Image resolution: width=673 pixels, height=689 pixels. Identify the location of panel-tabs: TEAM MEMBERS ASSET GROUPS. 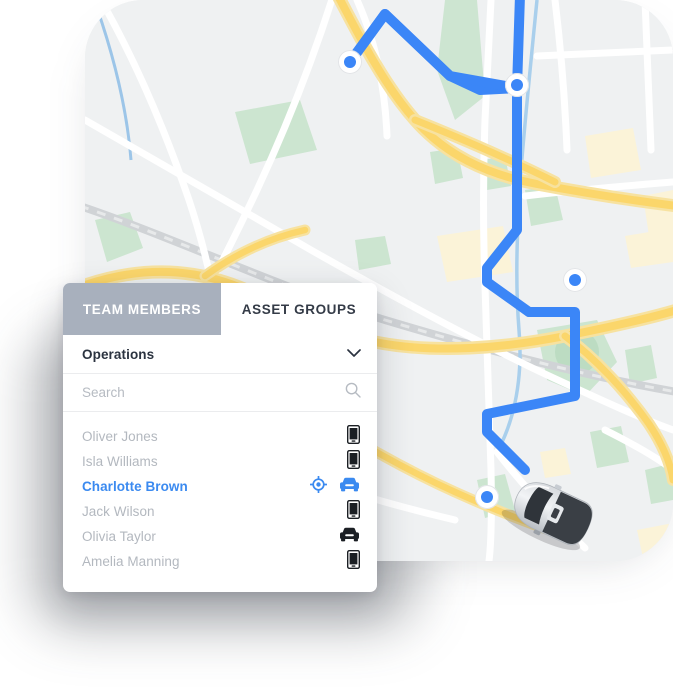
(220, 309).